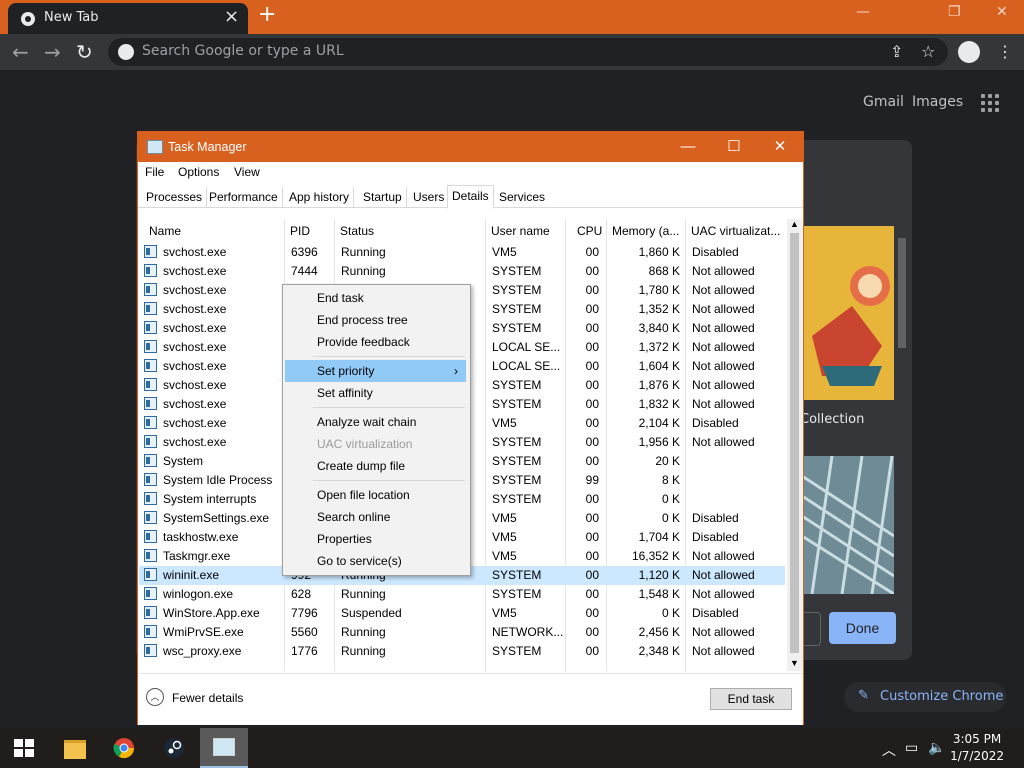 The height and width of the screenshot is (768, 1024). Describe the element at coordinates (1002, 12) in the screenshot. I see `close-window-icon: ✕` at that location.